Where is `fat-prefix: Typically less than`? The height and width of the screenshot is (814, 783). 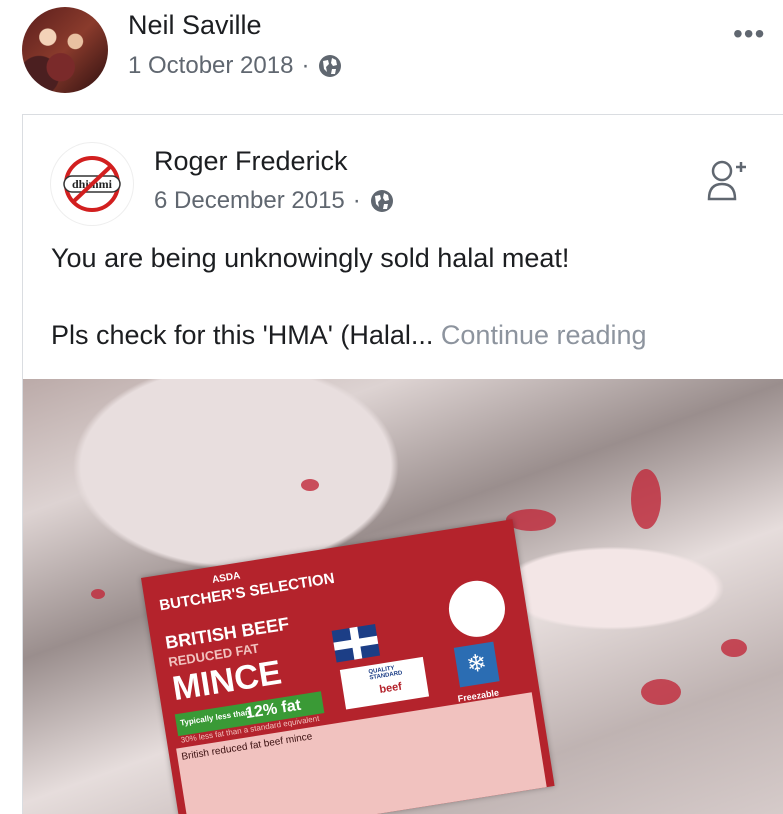 fat-prefix: Typically less than is located at coordinates (215, 717).